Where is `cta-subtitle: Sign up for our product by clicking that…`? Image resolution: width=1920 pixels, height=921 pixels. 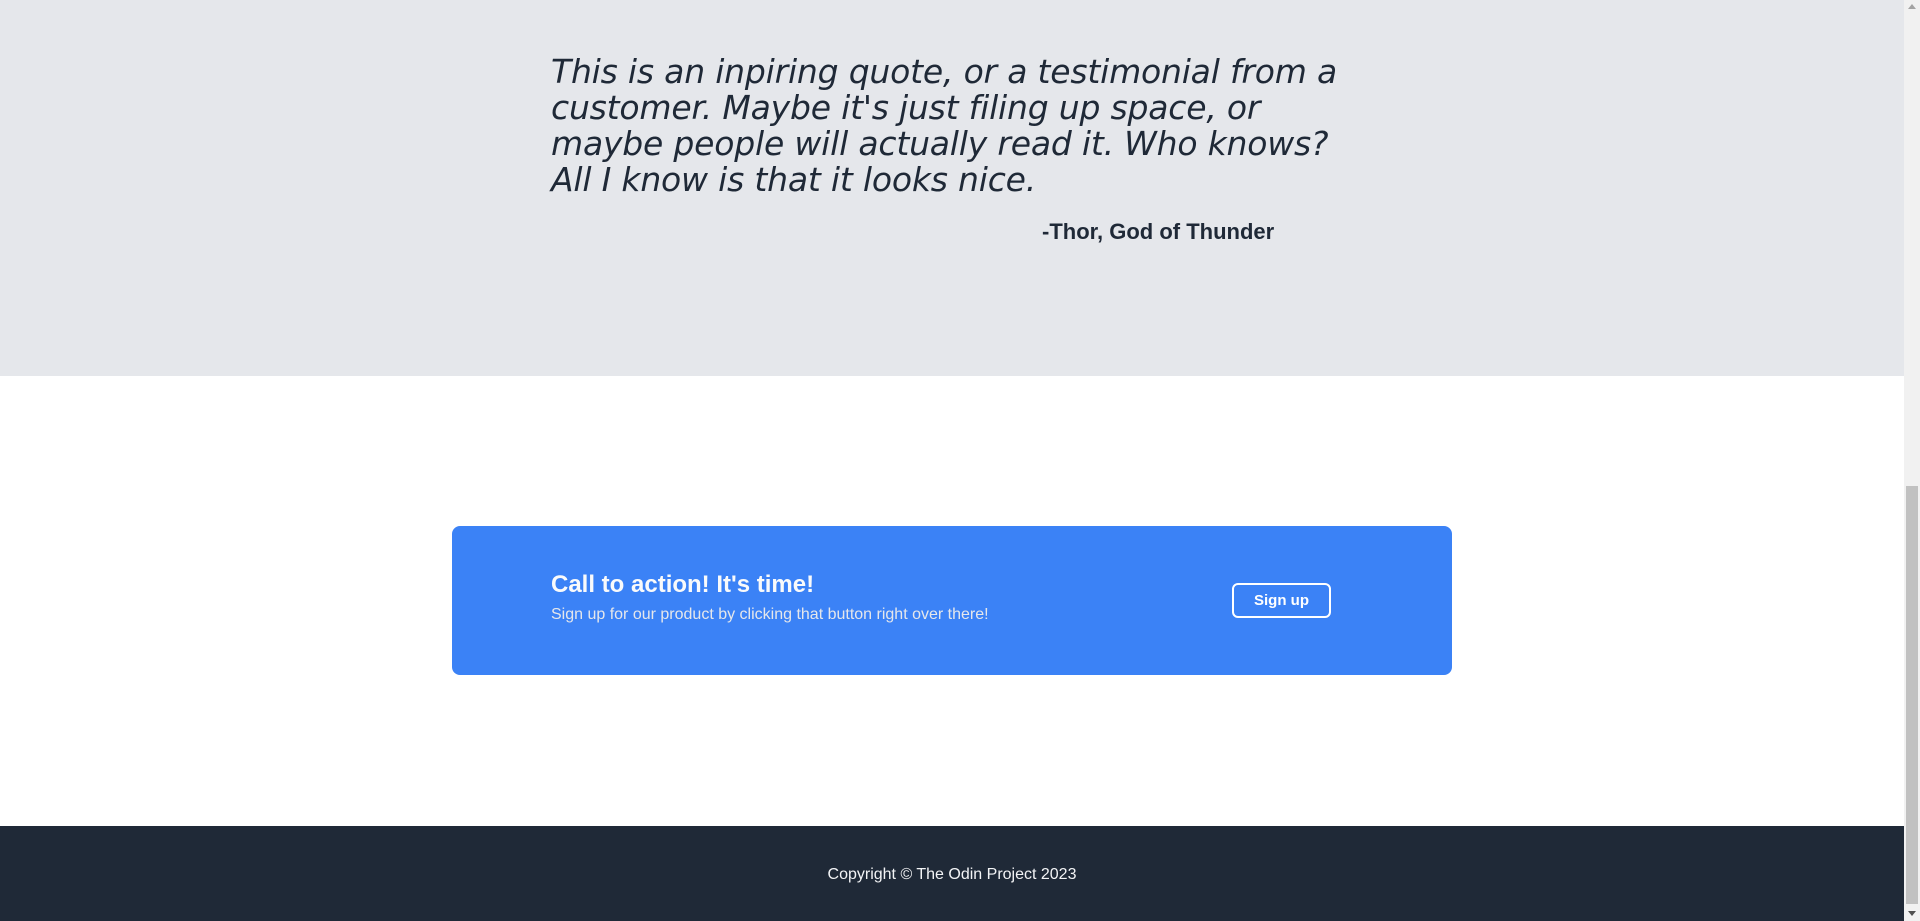
cta-subtitle: Sign up for our product by clicking that… is located at coordinates (770, 614).